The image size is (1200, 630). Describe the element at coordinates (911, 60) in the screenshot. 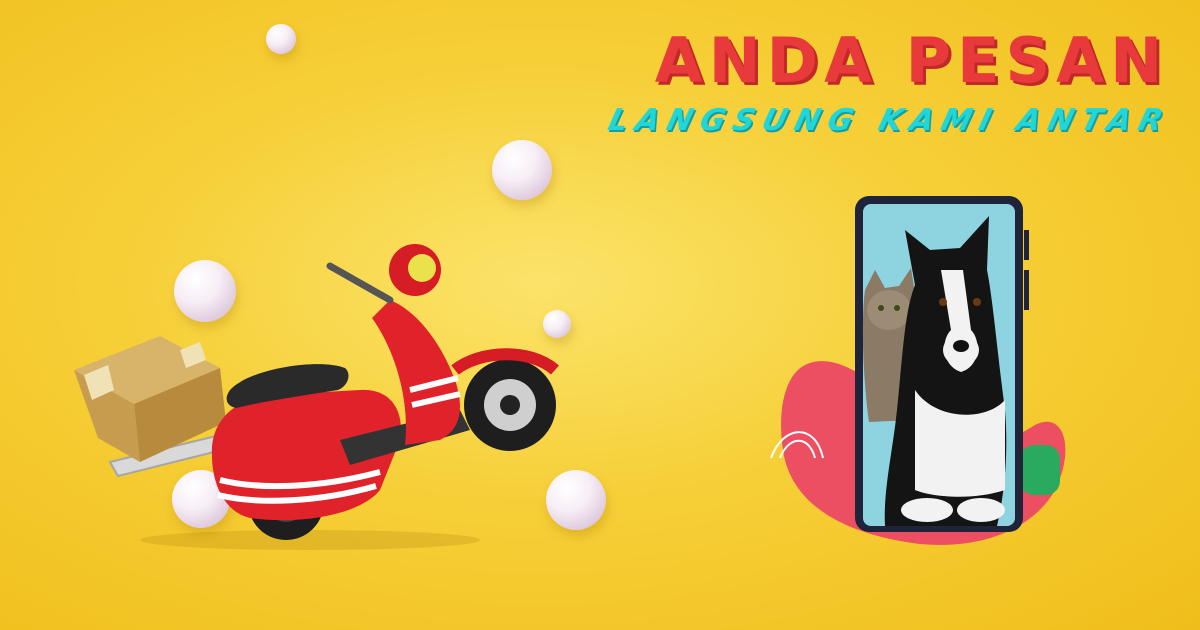

I see `headline-title: ANDA PESAN` at that location.